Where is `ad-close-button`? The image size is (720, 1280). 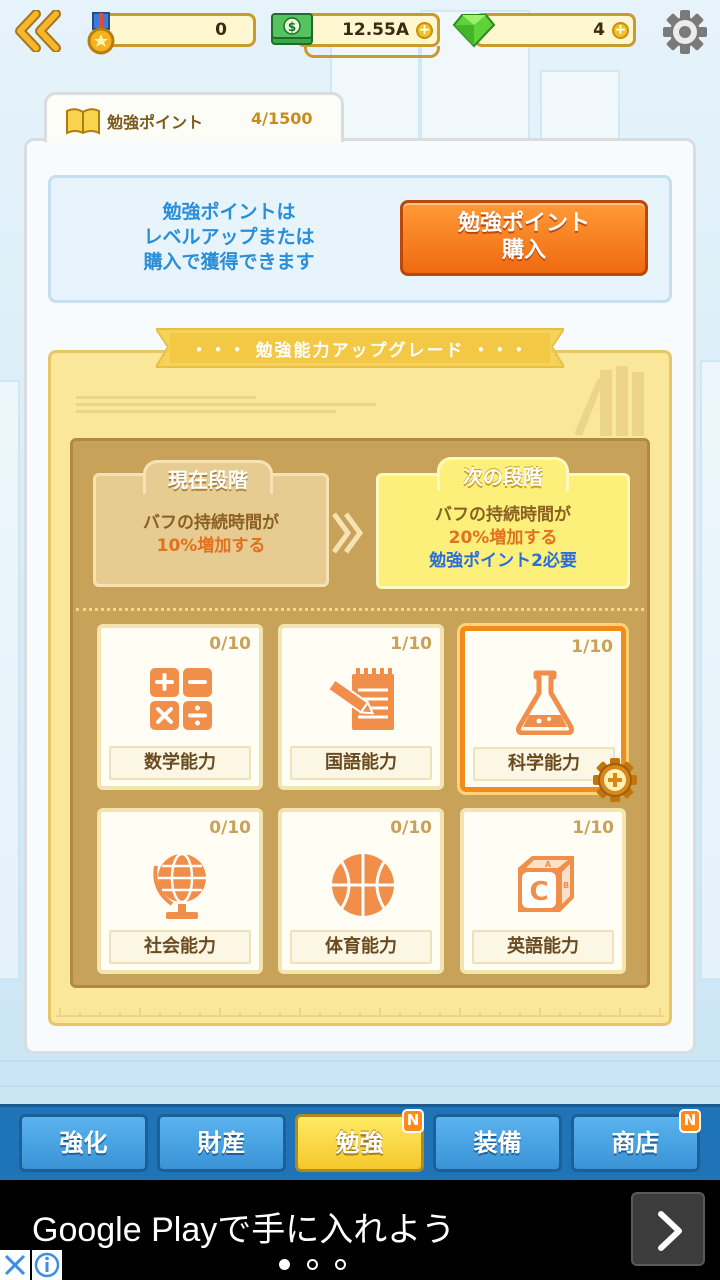 ad-close-button is located at coordinates (15, 1265).